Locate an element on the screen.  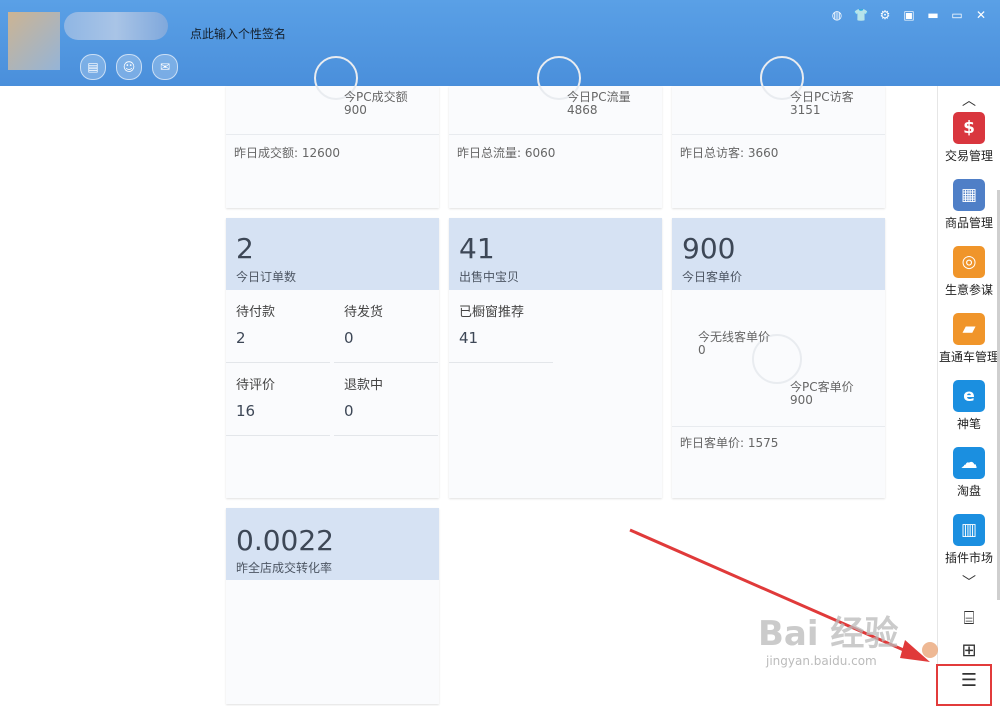
annotation-arrow is located at coordinates (783, 595).